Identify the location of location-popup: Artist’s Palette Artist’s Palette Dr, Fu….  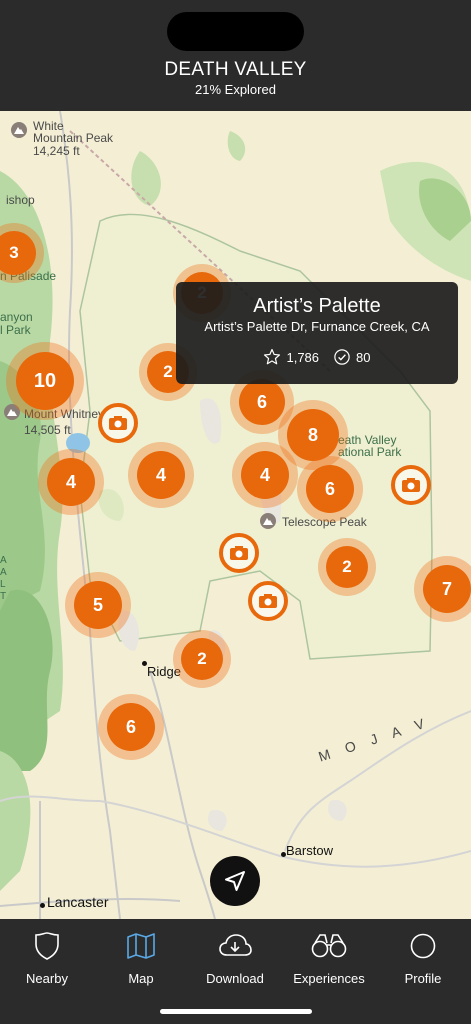
(317, 333).